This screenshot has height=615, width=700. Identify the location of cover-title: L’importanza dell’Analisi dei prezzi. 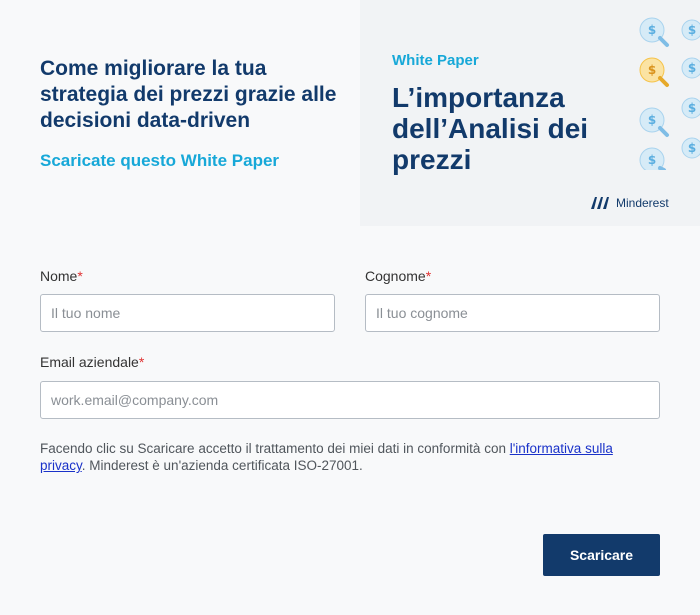
(490, 128).